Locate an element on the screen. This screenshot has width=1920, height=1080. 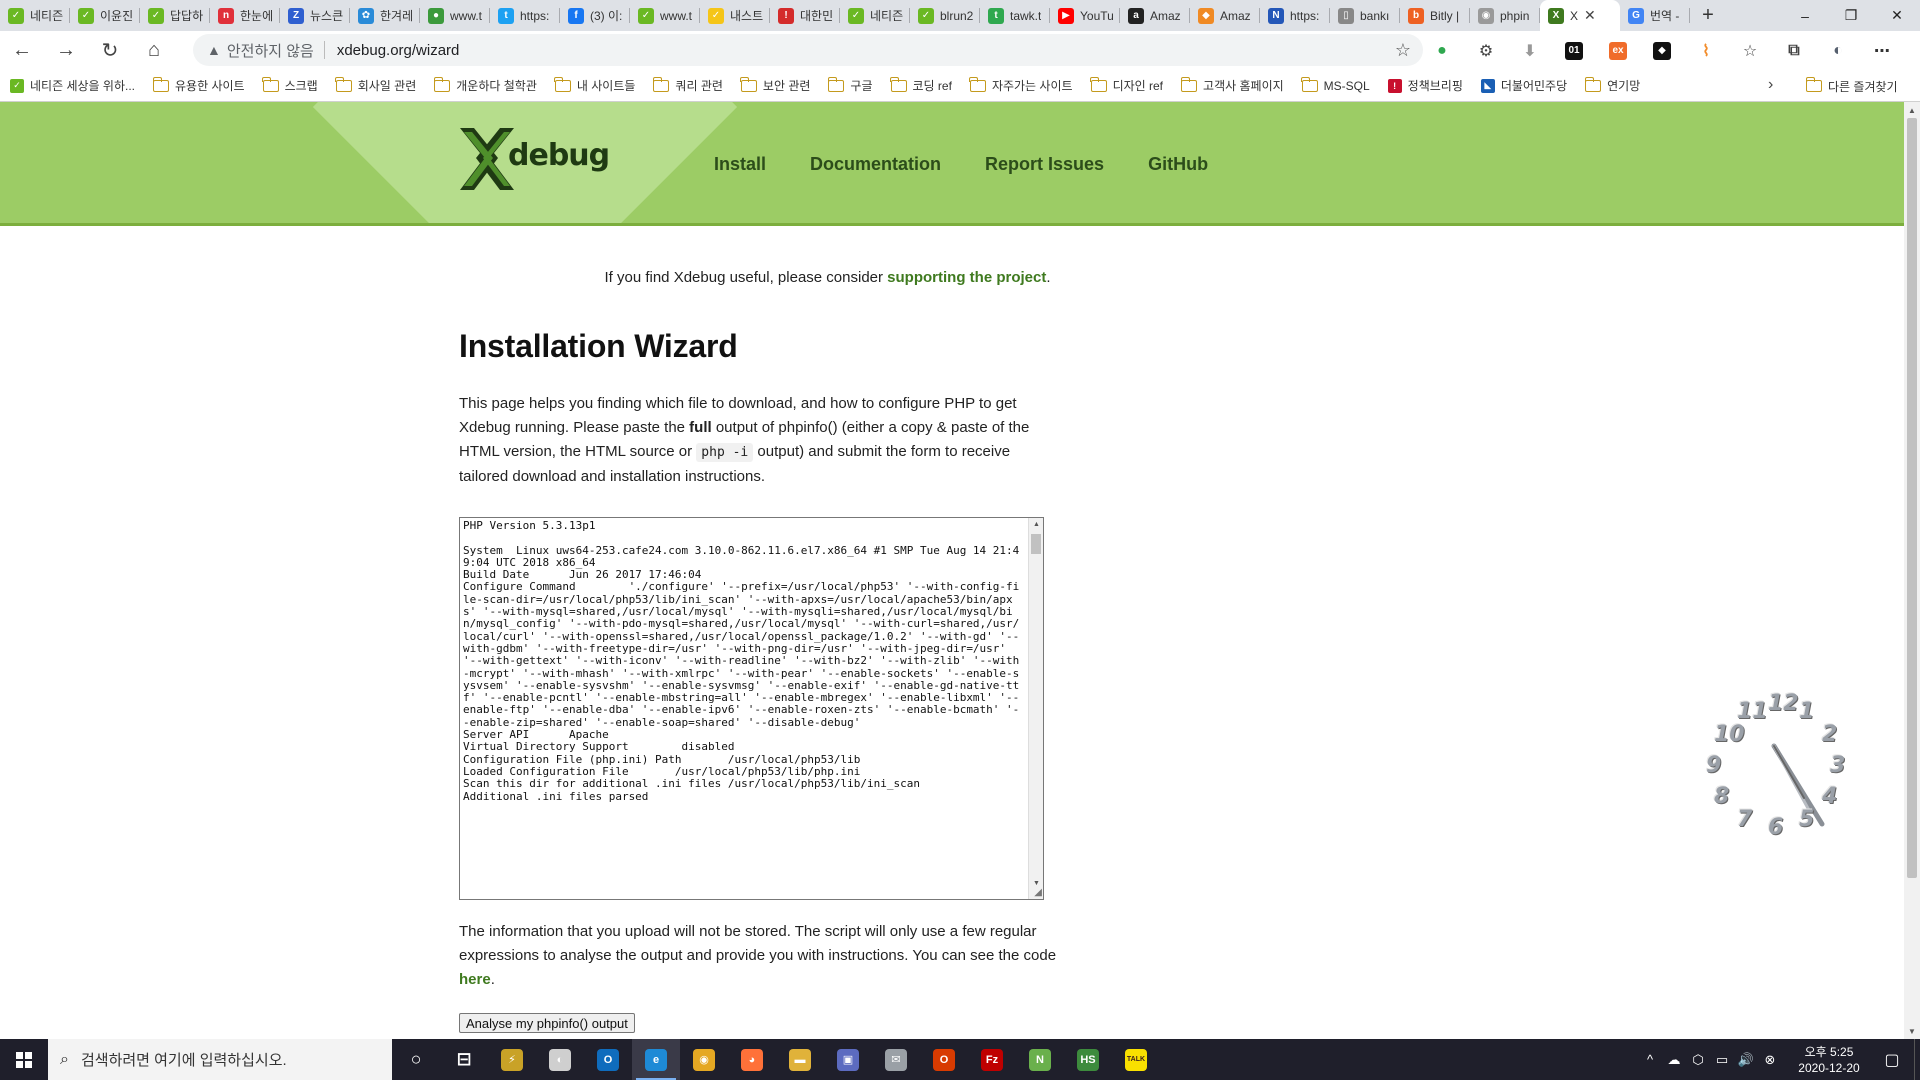
taskbar-app: ▬ is located at coordinates (800, 1059).